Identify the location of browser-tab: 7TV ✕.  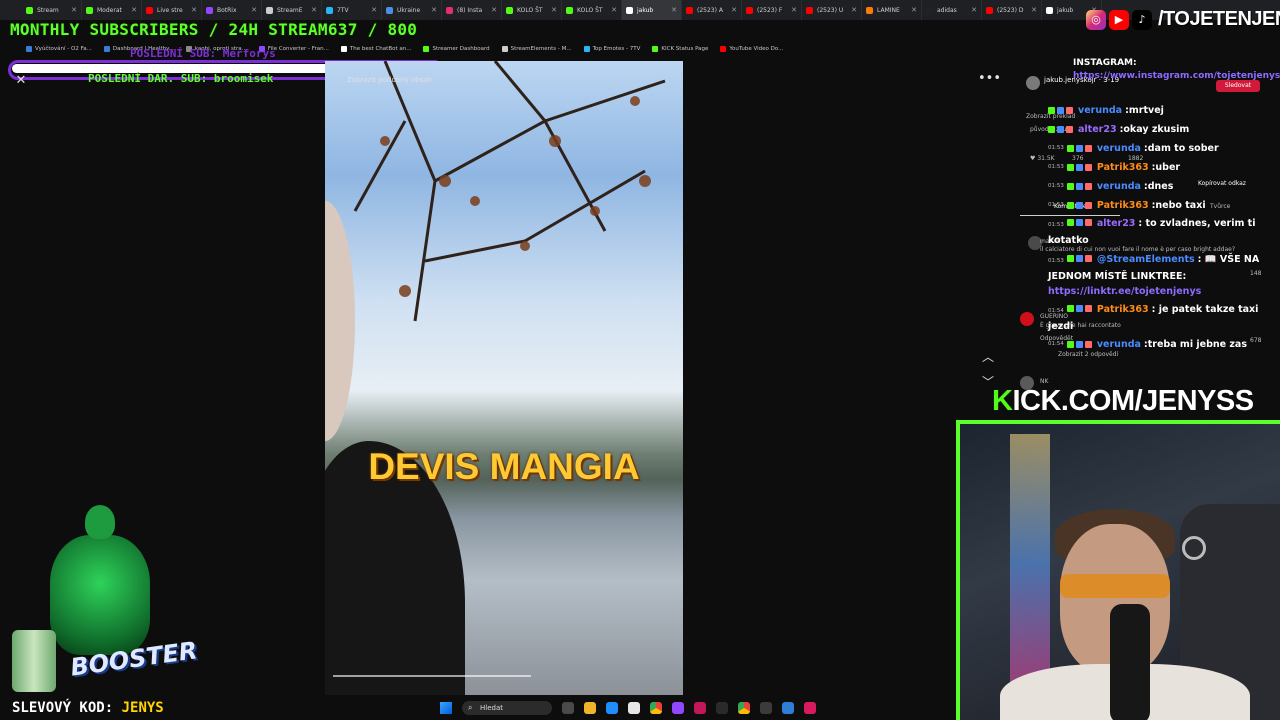
(352, 10).